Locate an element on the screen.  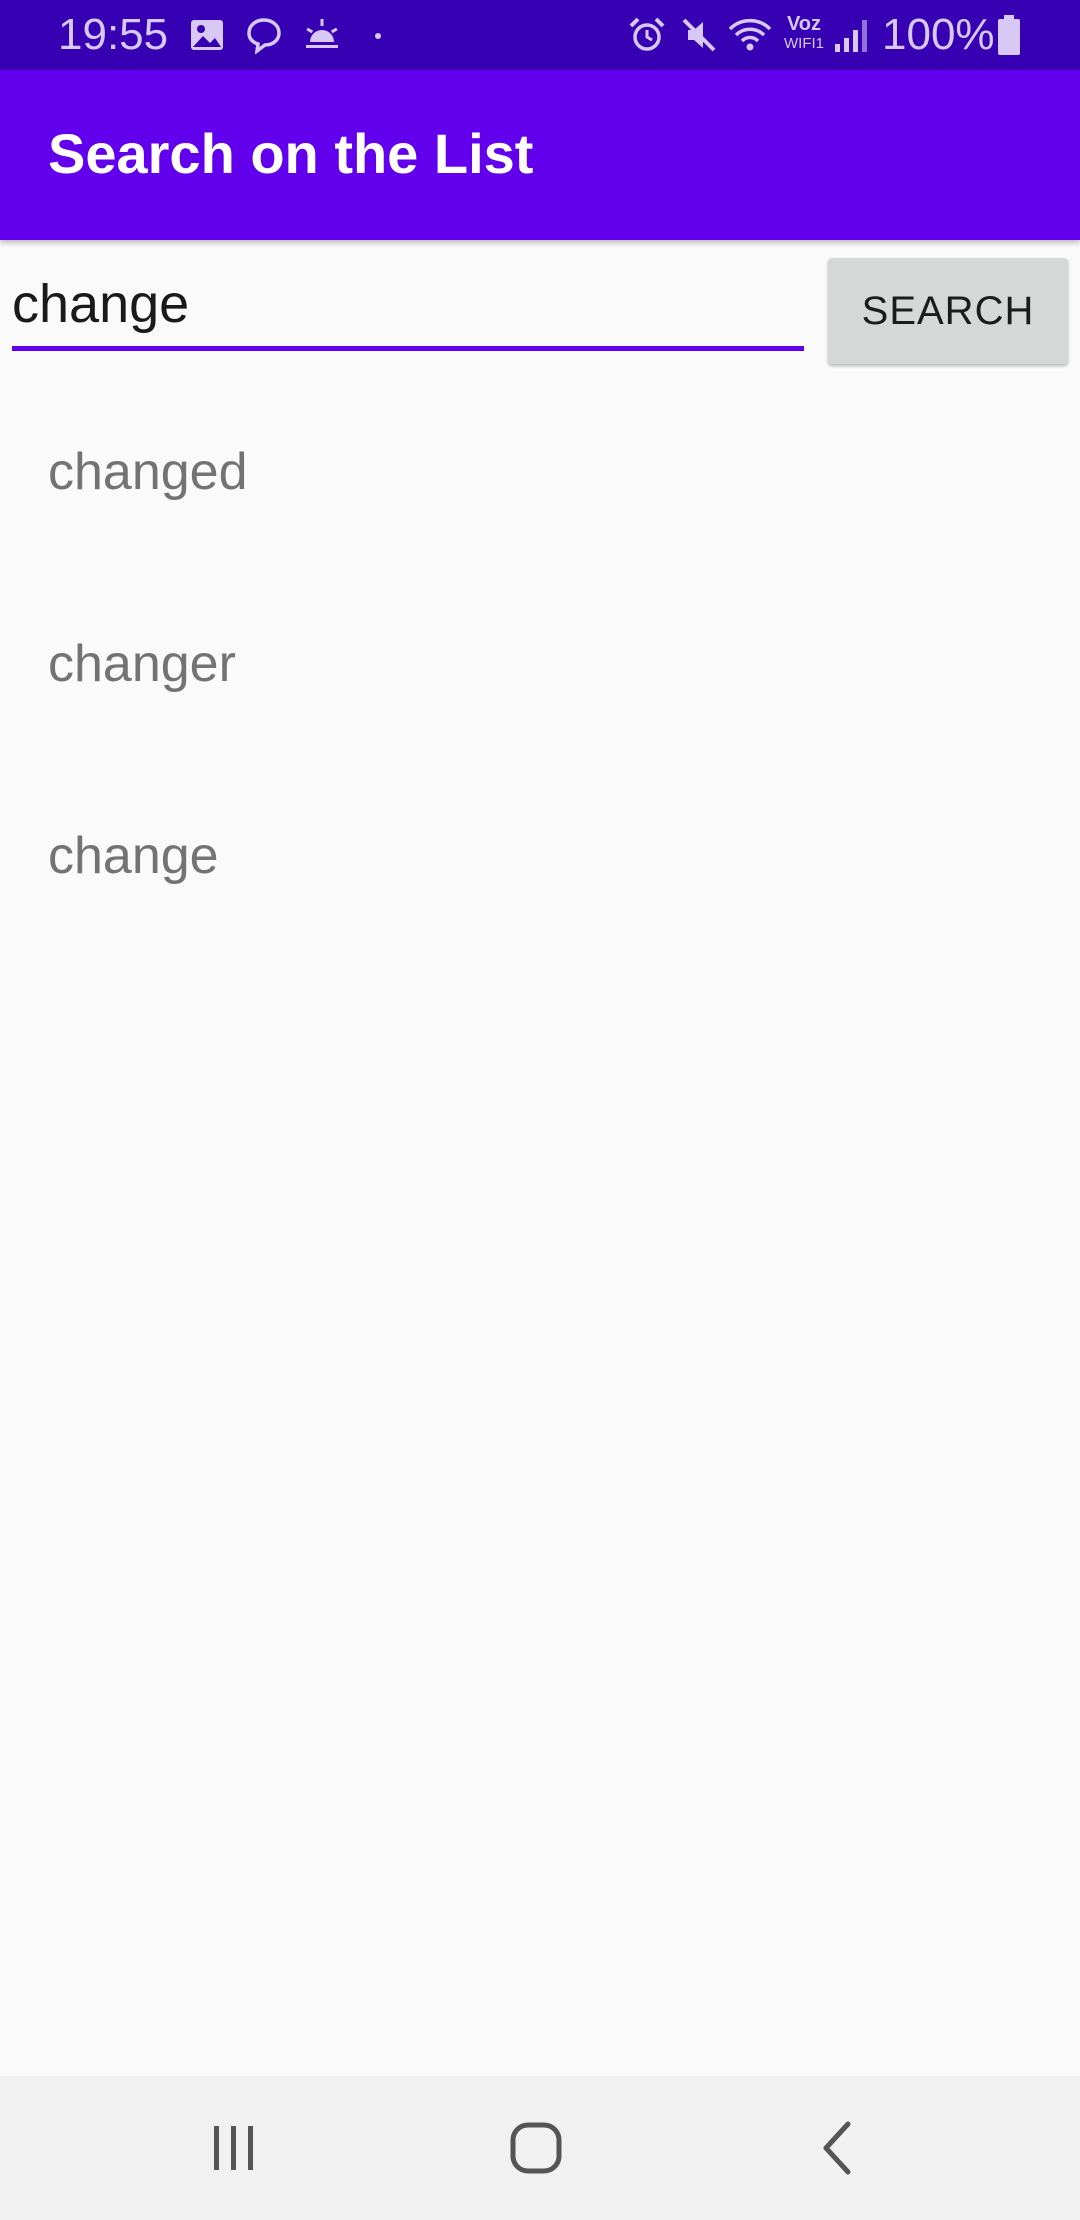
app-title: Search on the List is located at coordinates (291, 153).